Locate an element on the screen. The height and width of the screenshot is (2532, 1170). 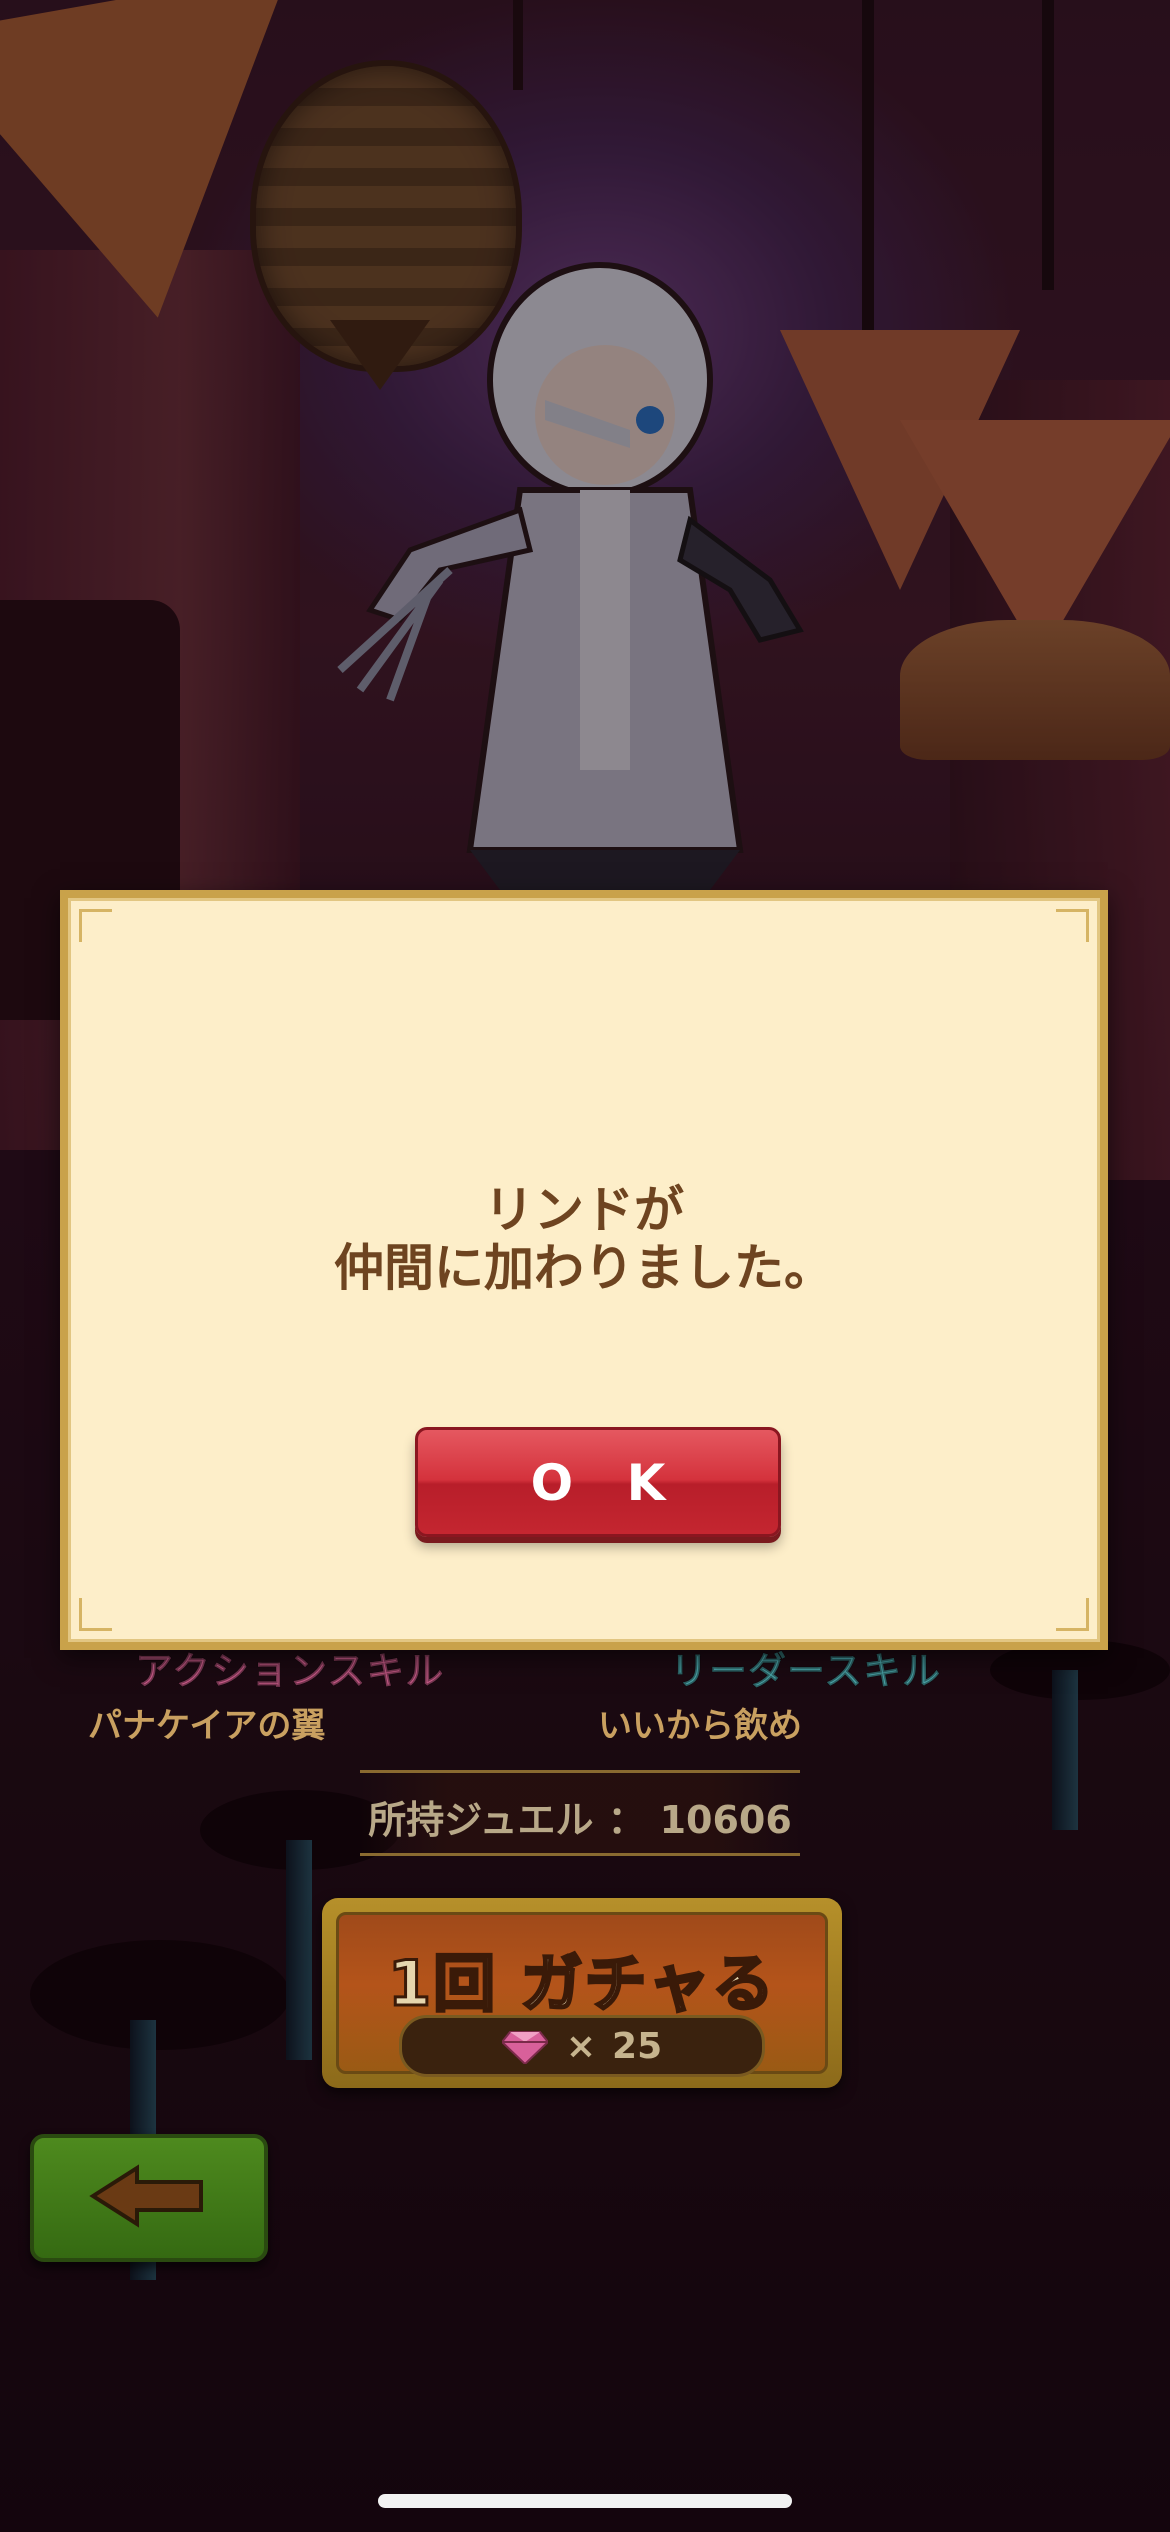
jewel-label: 所持ジュエル is located at coordinates (481, 1820).